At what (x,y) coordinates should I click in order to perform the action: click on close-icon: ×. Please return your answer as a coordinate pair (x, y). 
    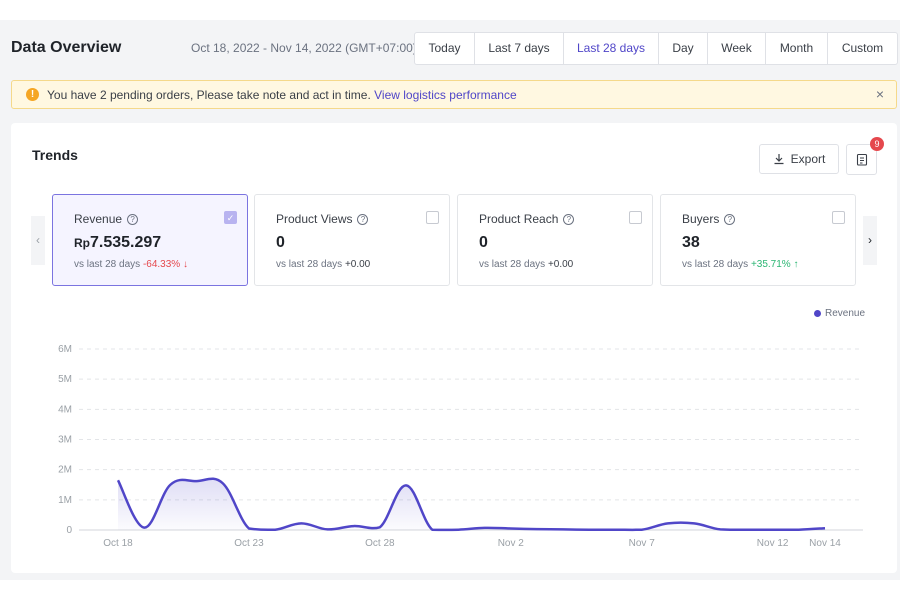
    Looking at the image, I should click on (880, 94).